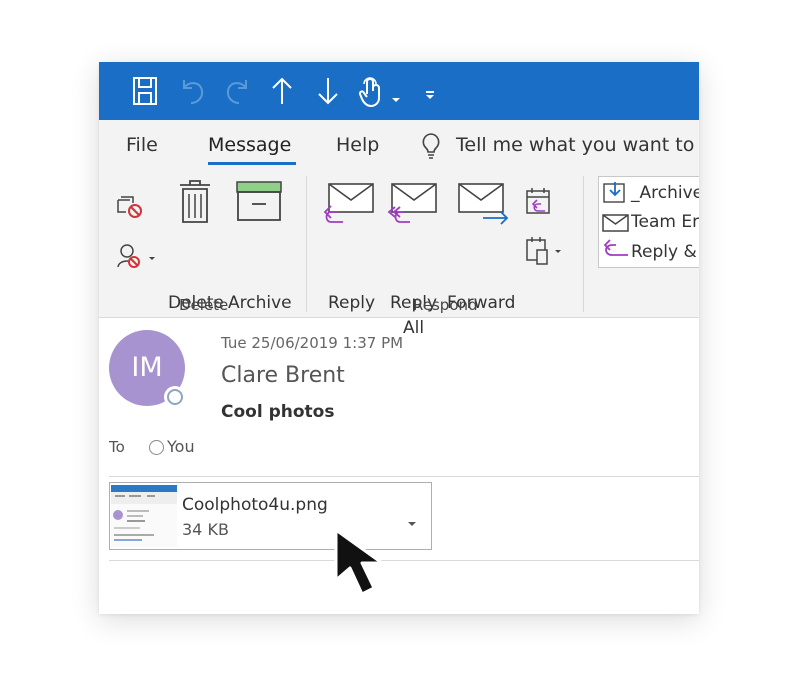  What do you see at coordinates (252, 163) in the screenshot?
I see `active-tab-indicator` at bounding box center [252, 163].